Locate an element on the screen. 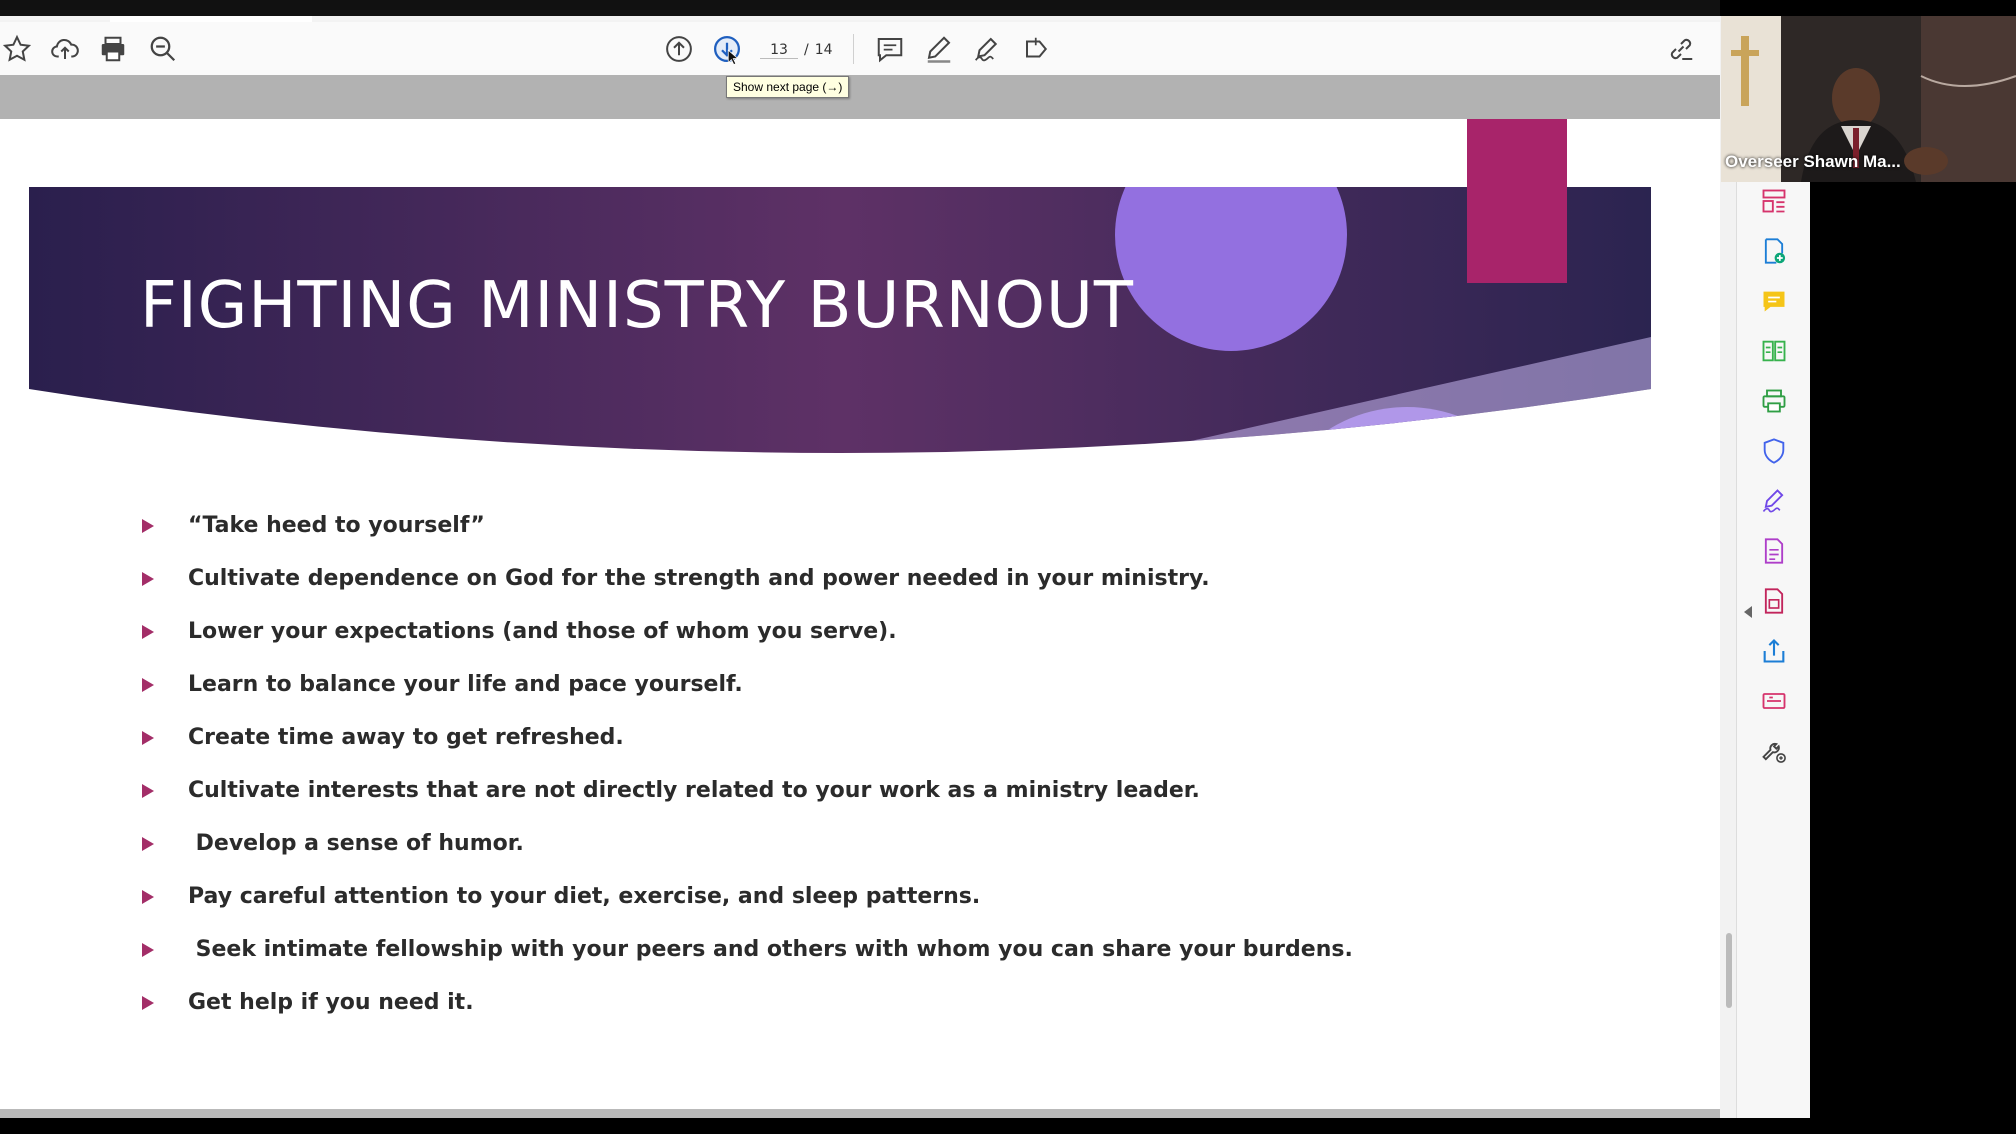  document-gutter is located at coordinates (860, 97).